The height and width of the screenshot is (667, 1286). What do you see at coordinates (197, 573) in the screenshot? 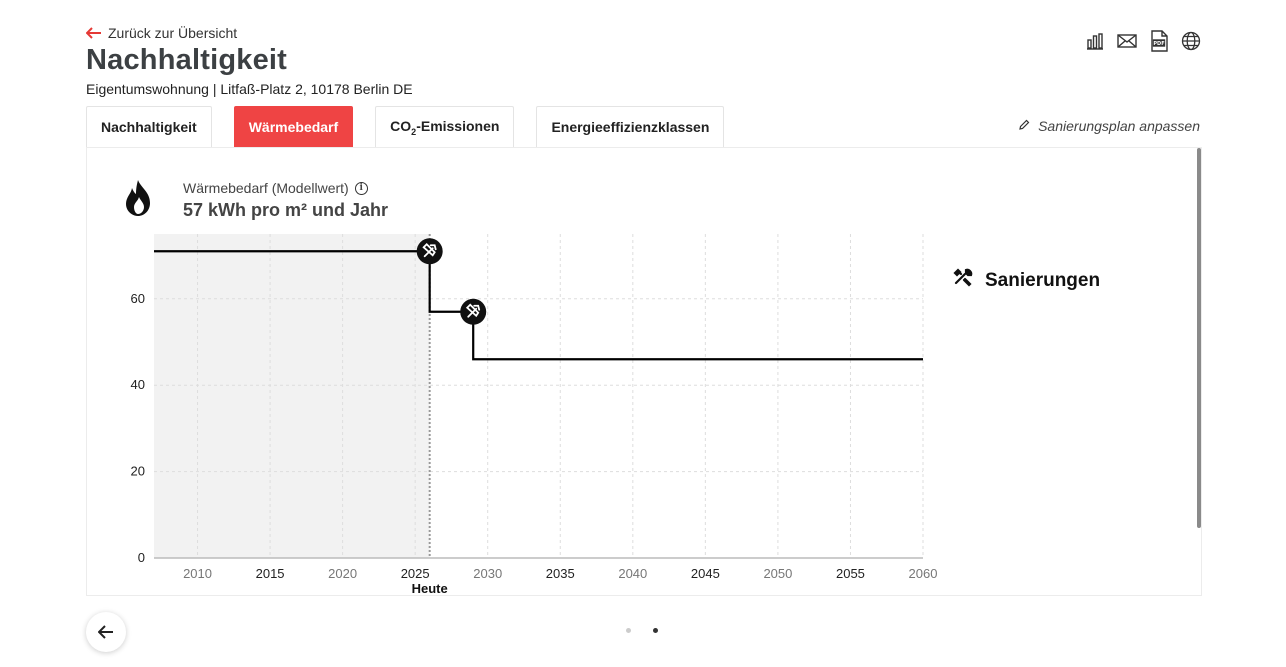
I see `x-tick-label: 2010` at bounding box center [197, 573].